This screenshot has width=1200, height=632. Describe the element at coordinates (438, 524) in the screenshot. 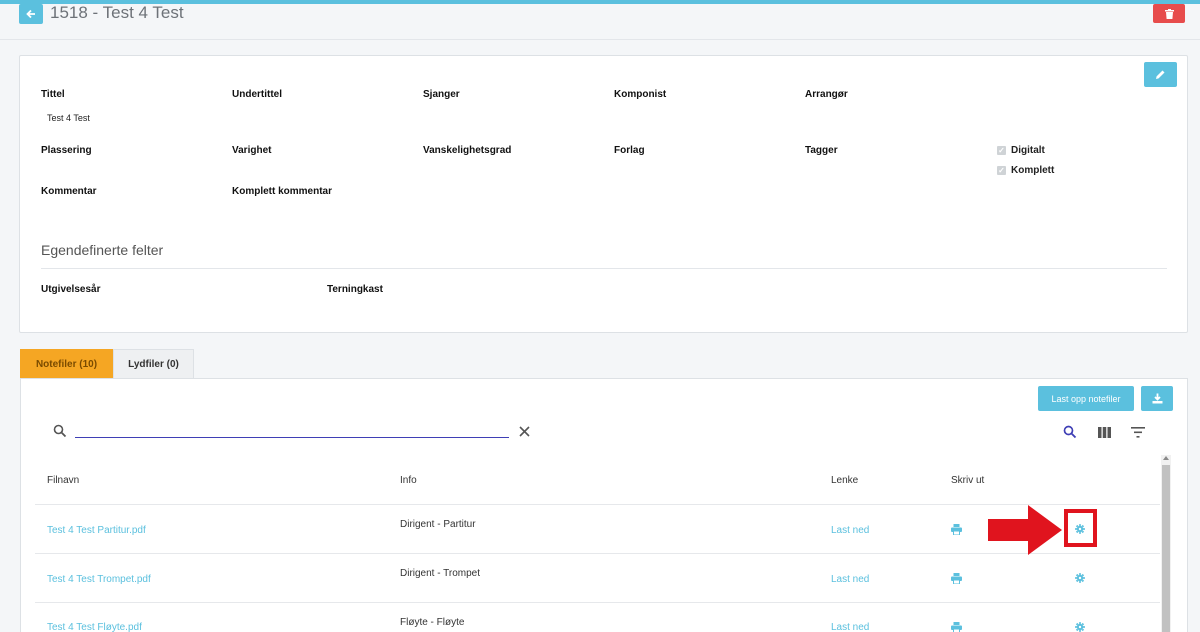

I see `file-info-partitur: Dirigent - Partitur` at that location.